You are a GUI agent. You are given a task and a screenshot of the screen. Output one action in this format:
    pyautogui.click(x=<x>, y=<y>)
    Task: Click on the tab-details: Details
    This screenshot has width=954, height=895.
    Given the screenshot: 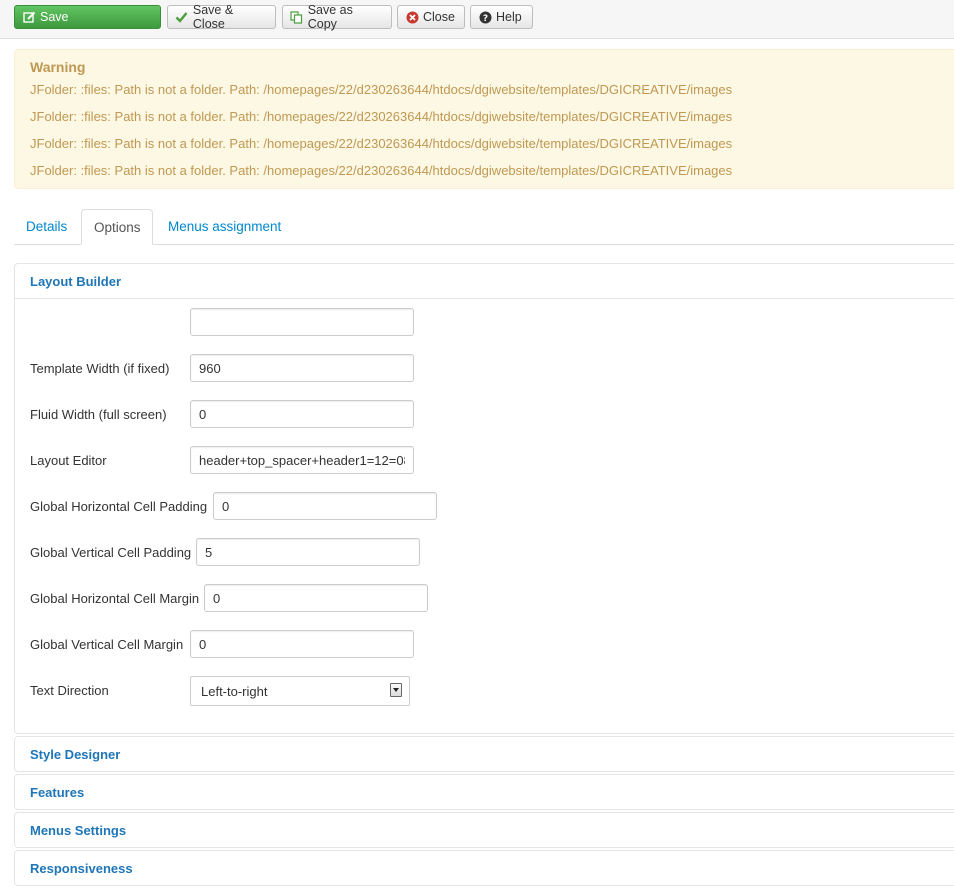 What is the action you would take?
    pyautogui.click(x=46, y=226)
    